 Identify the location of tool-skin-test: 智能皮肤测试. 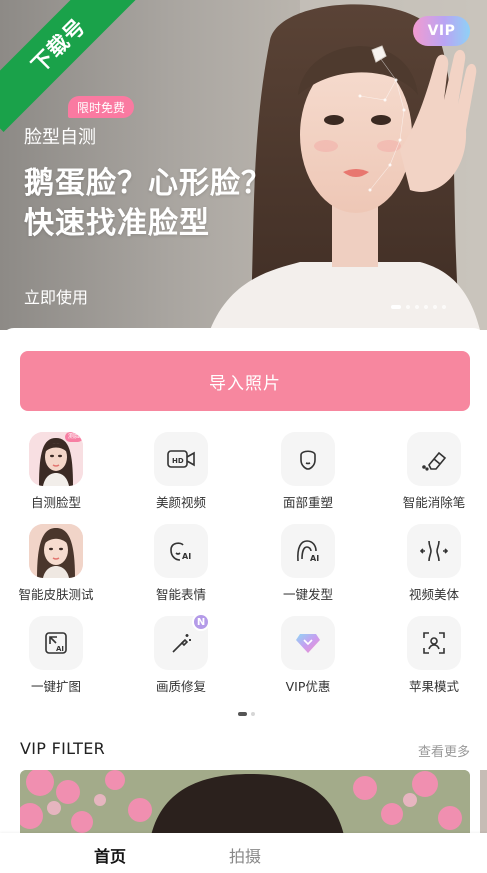
(56, 563).